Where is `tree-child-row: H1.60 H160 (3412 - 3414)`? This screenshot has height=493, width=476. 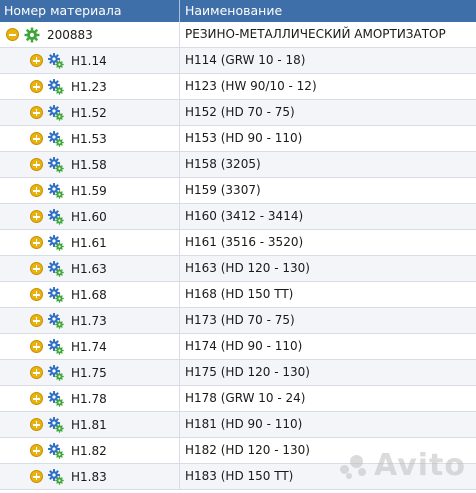 tree-child-row: H1.60 H160 (3412 - 3414) is located at coordinates (238, 217).